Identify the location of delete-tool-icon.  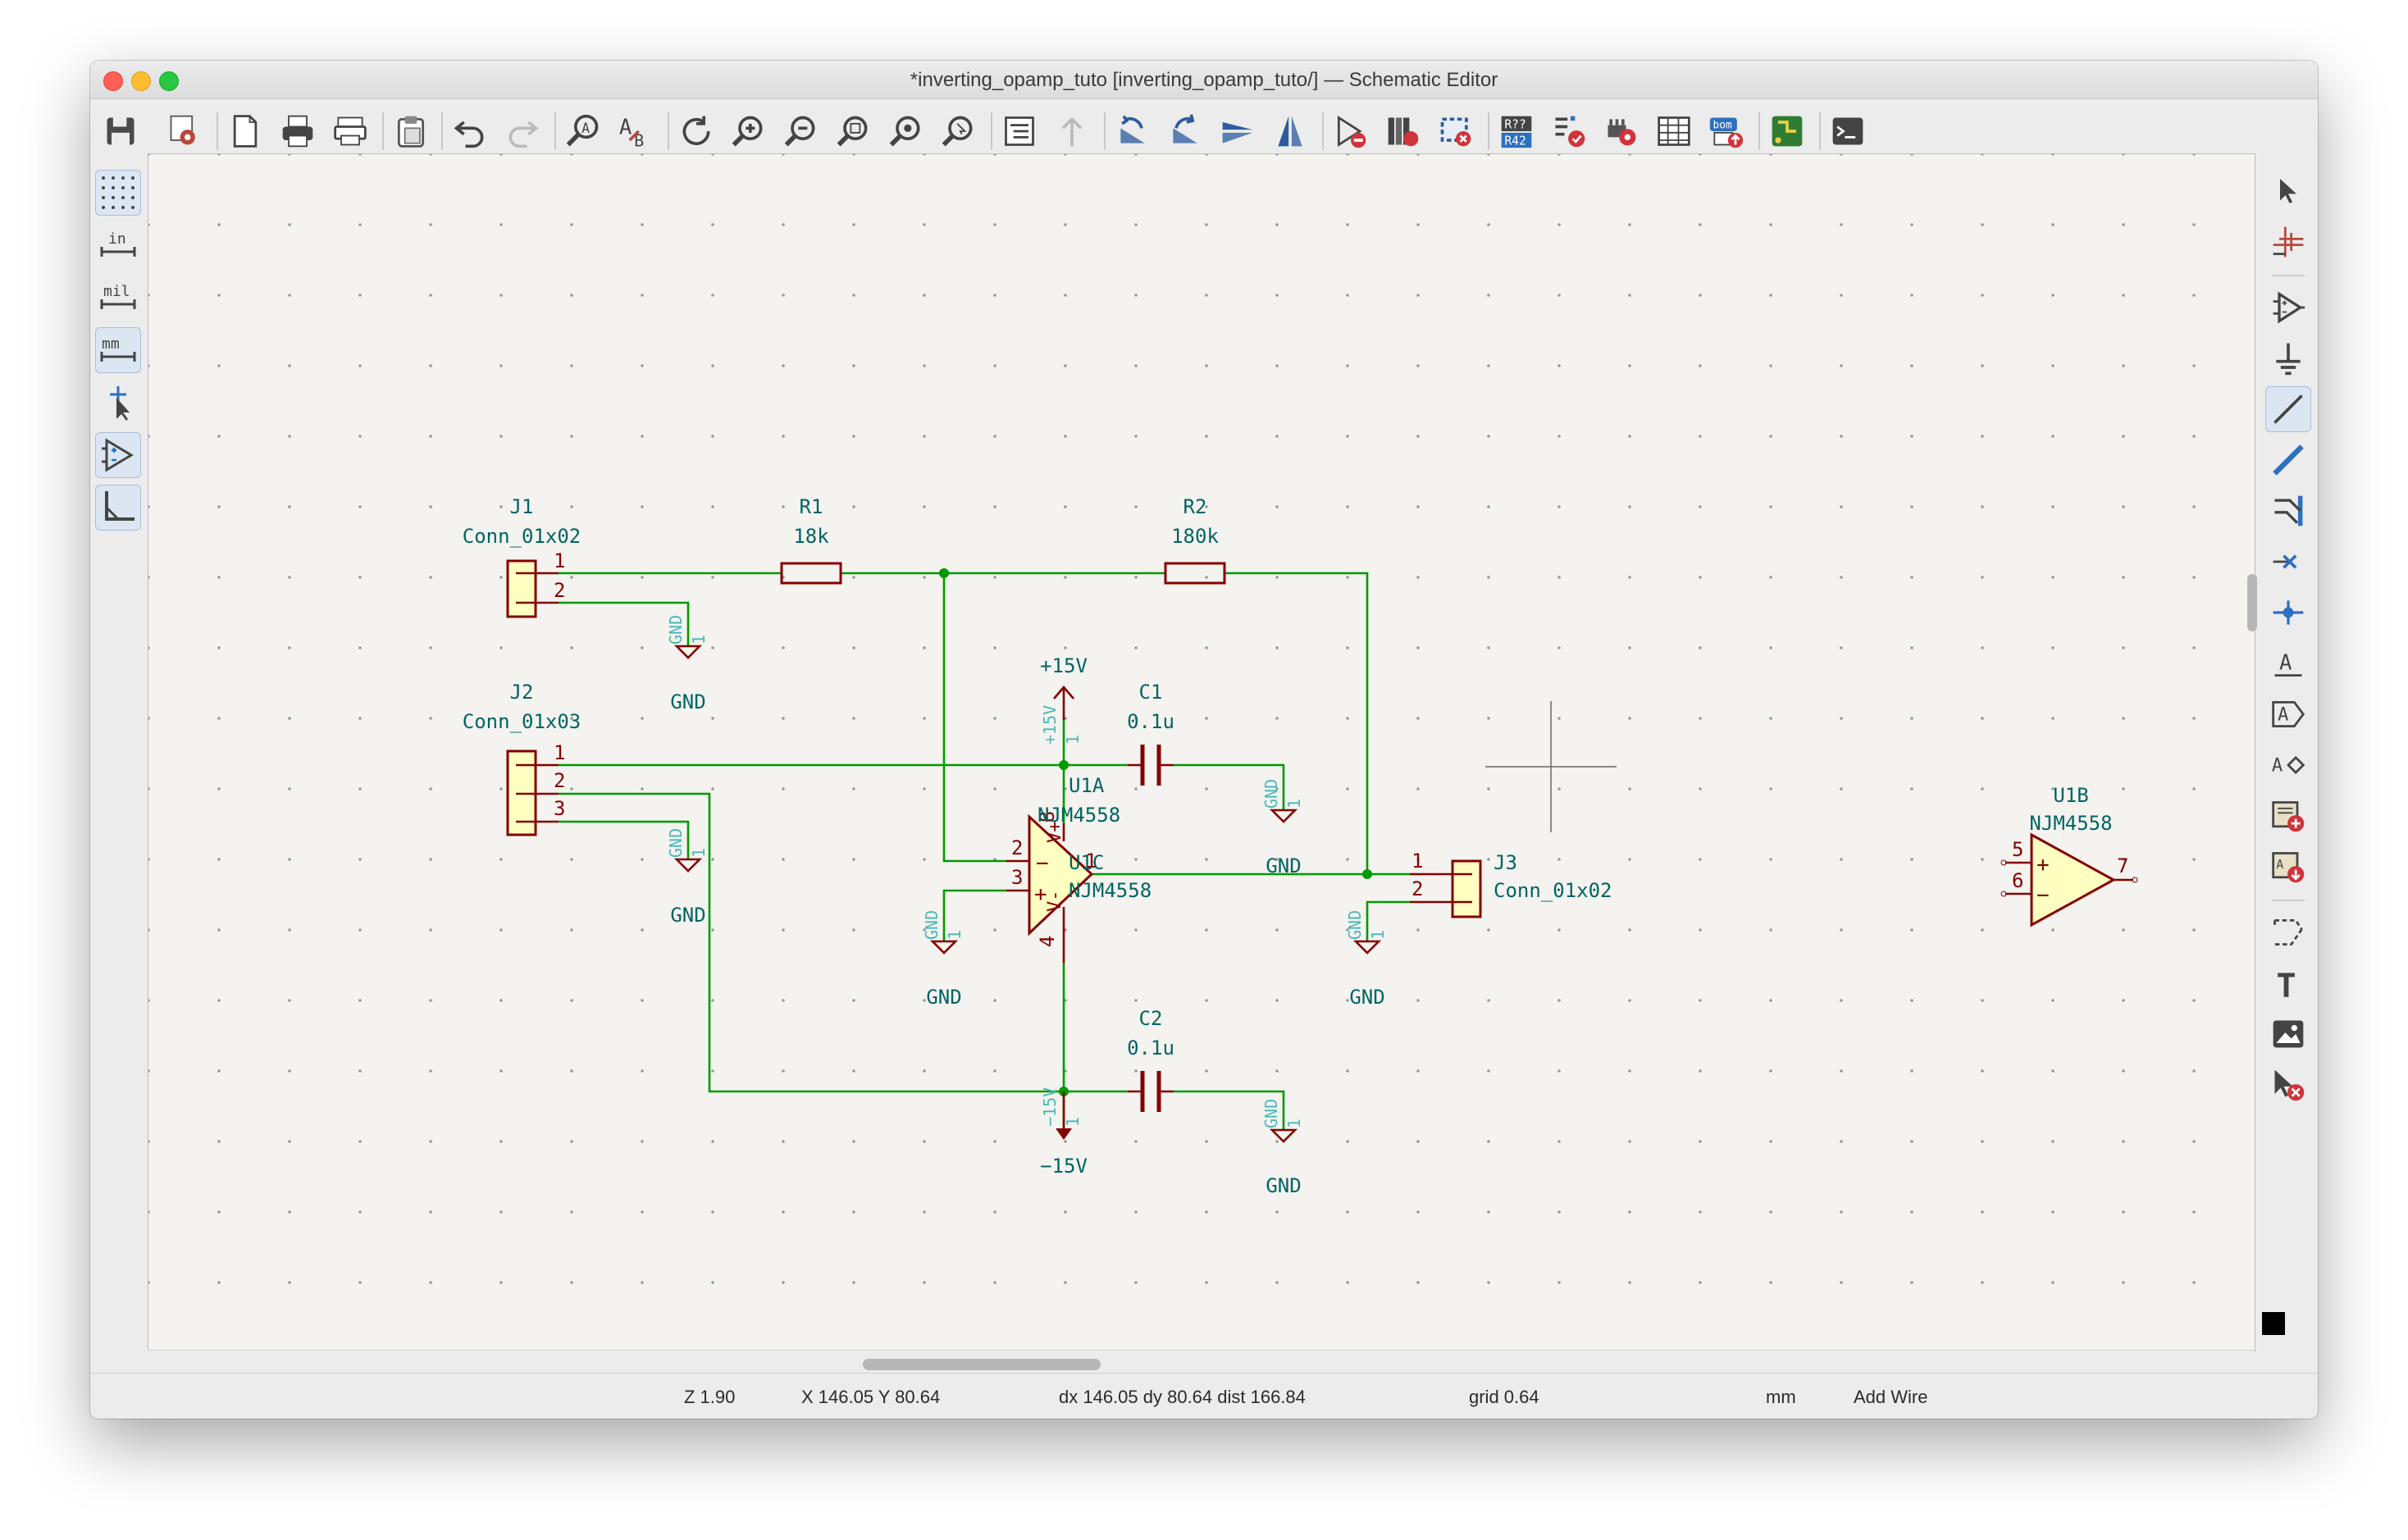
(2288, 1085).